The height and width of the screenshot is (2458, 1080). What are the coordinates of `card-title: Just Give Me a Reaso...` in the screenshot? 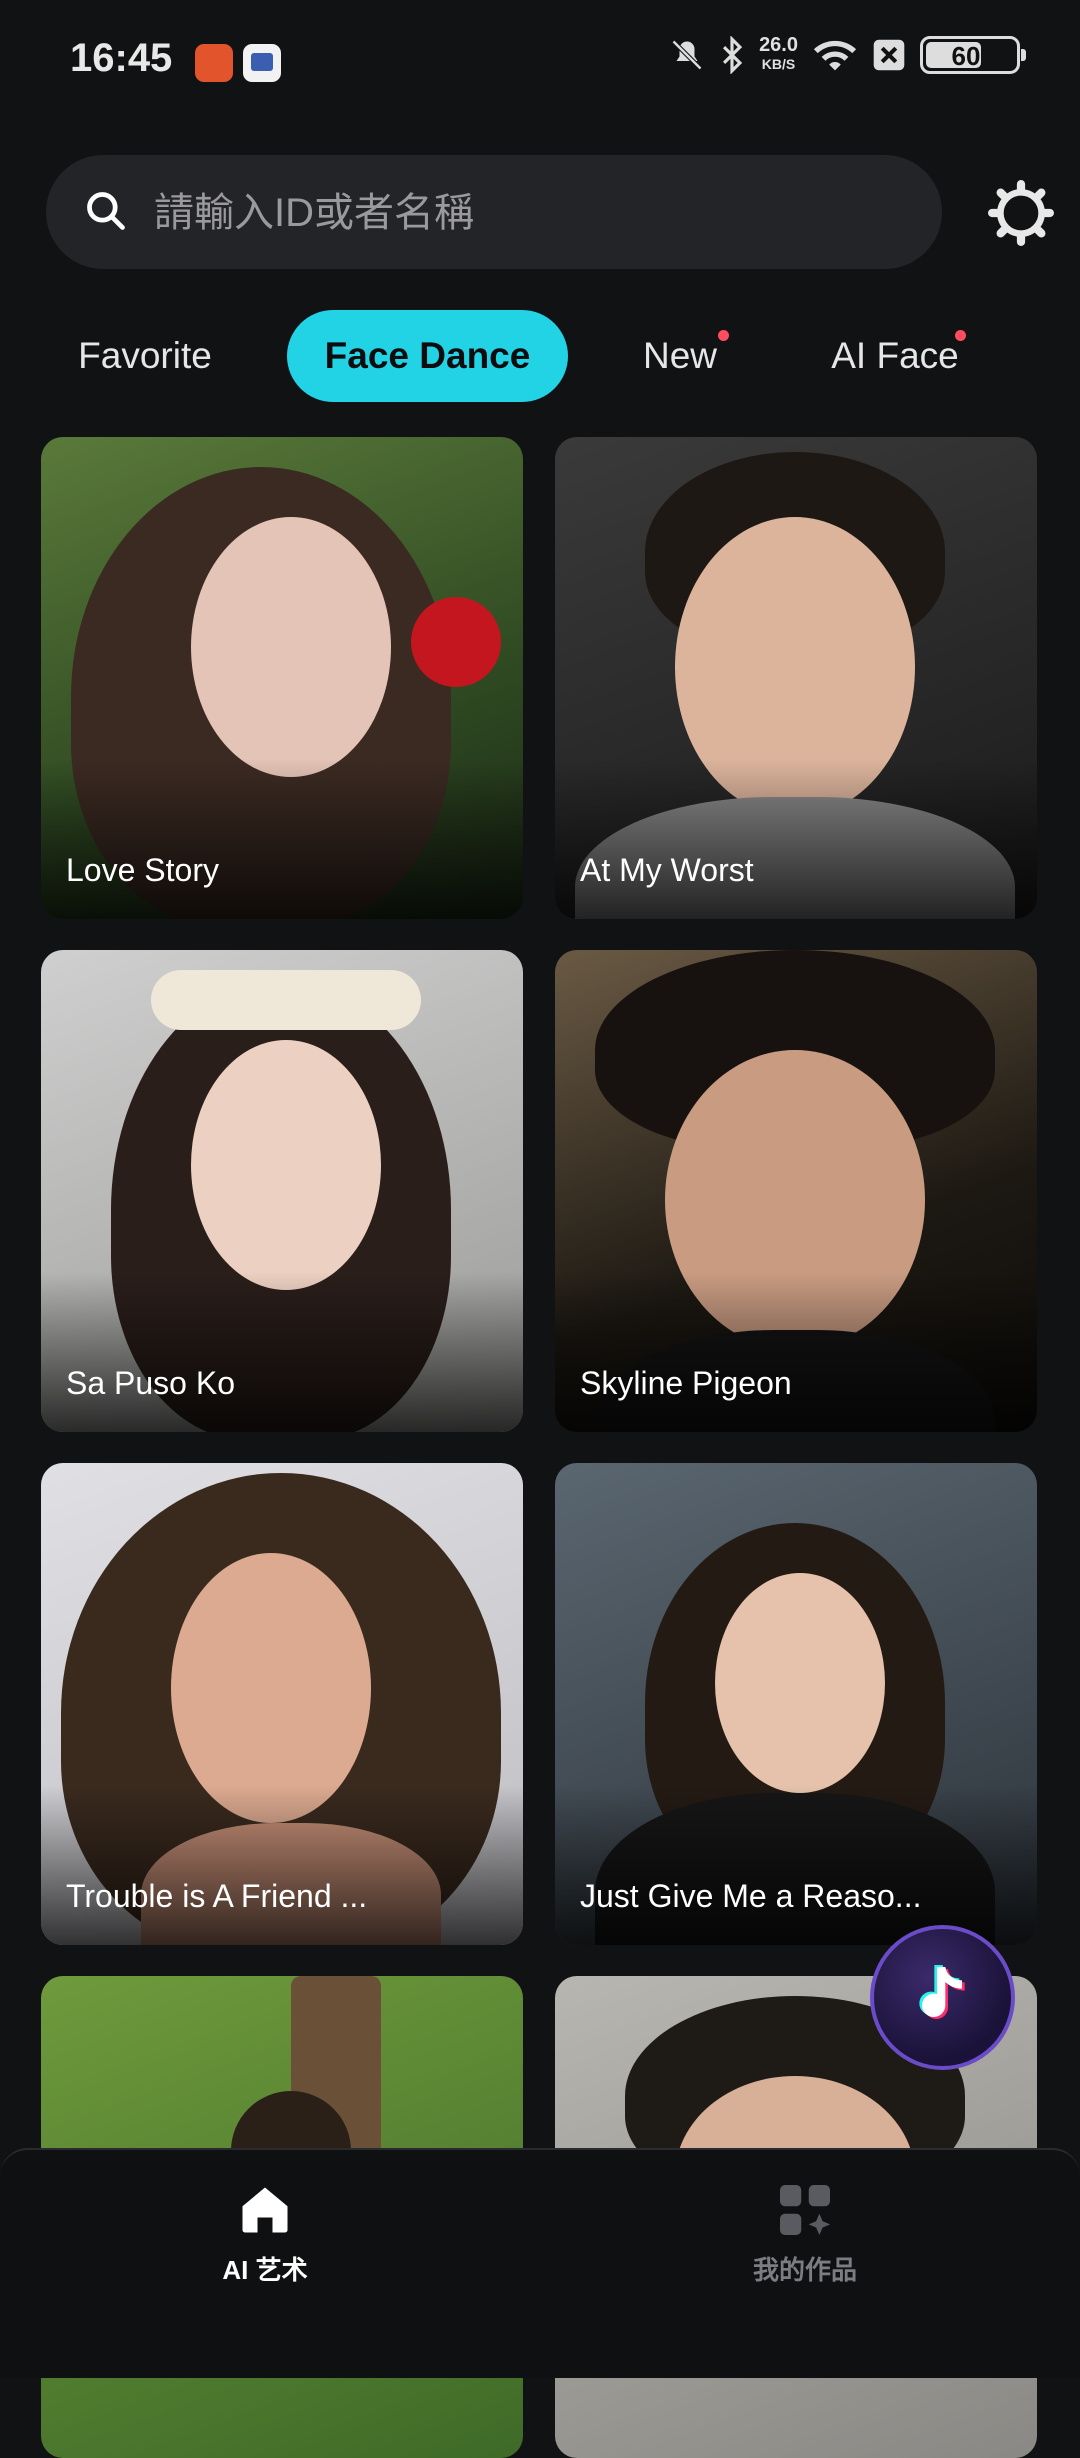 It's located at (751, 1896).